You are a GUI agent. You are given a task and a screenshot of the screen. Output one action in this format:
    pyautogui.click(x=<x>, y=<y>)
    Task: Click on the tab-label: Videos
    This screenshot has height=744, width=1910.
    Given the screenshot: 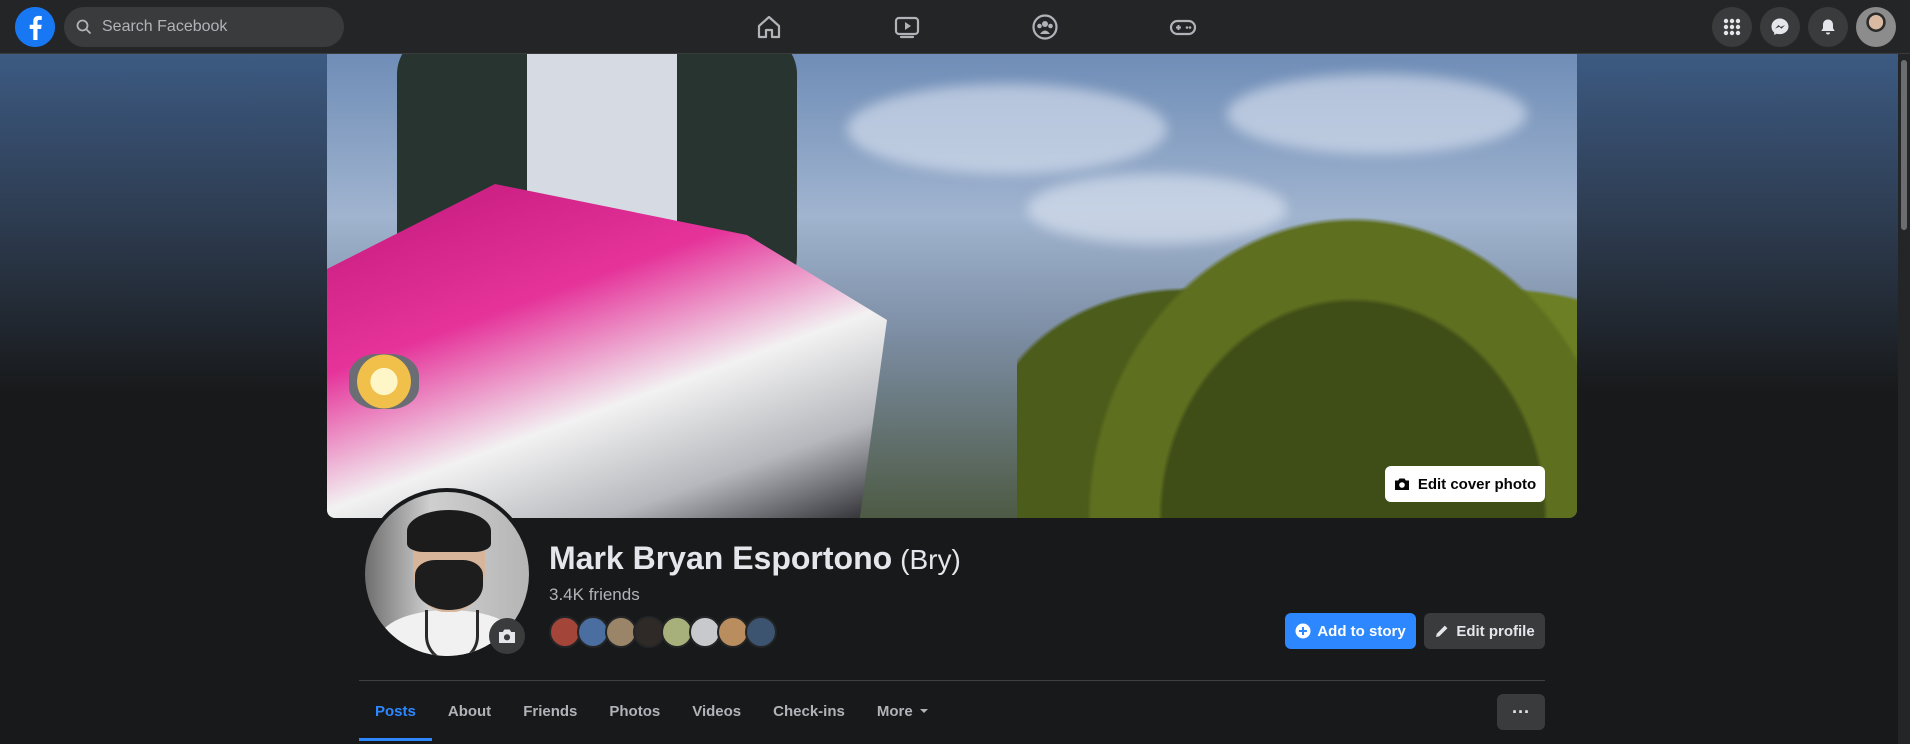 What is the action you would take?
    pyautogui.click(x=717, y=711)
    